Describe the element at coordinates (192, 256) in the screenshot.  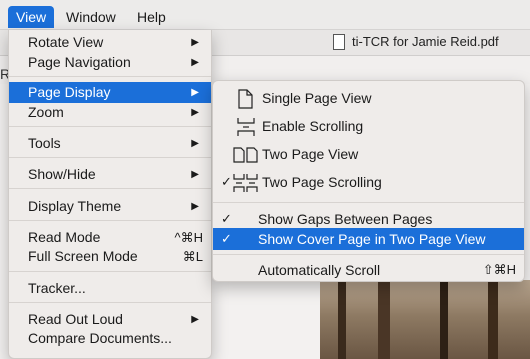
I see `keyboard-shortcut: ⌘L` at that location.